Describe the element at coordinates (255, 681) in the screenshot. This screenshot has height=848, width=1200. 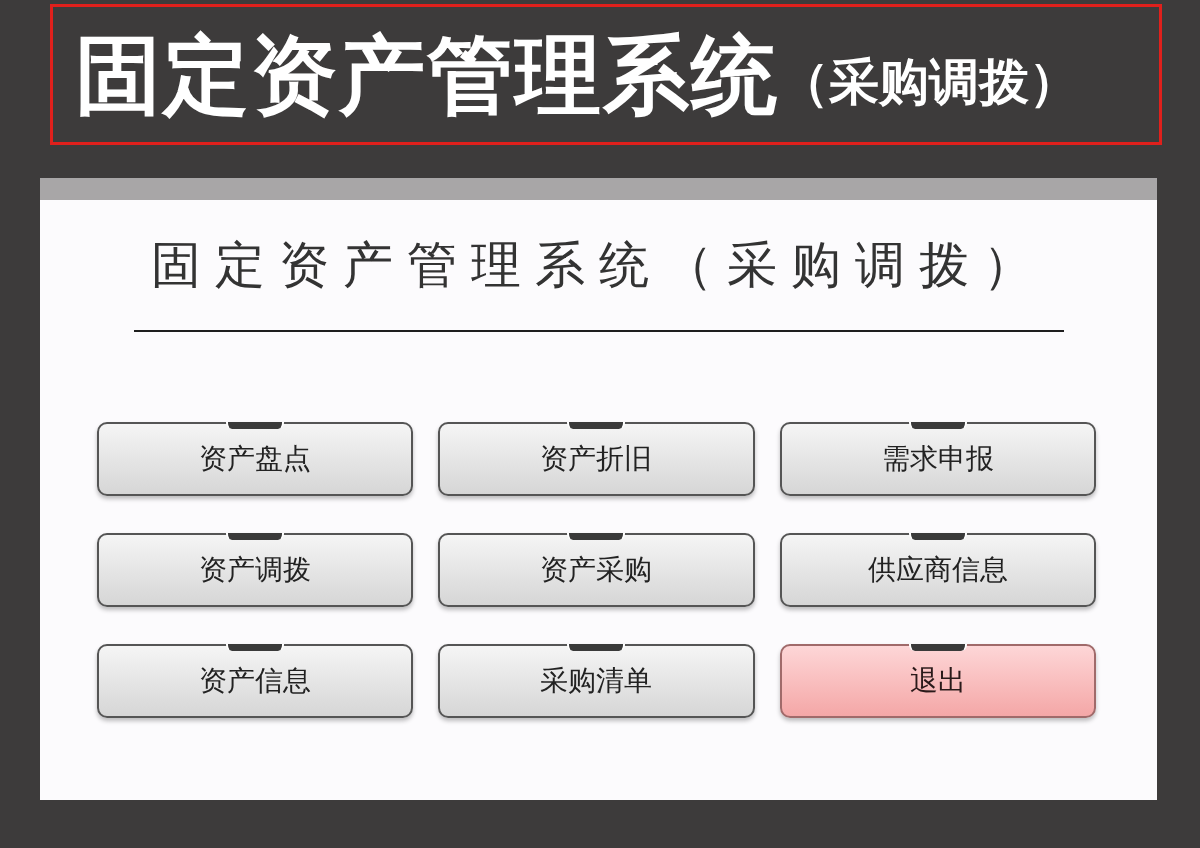
I see `menu-button: 资产信息` at that location.